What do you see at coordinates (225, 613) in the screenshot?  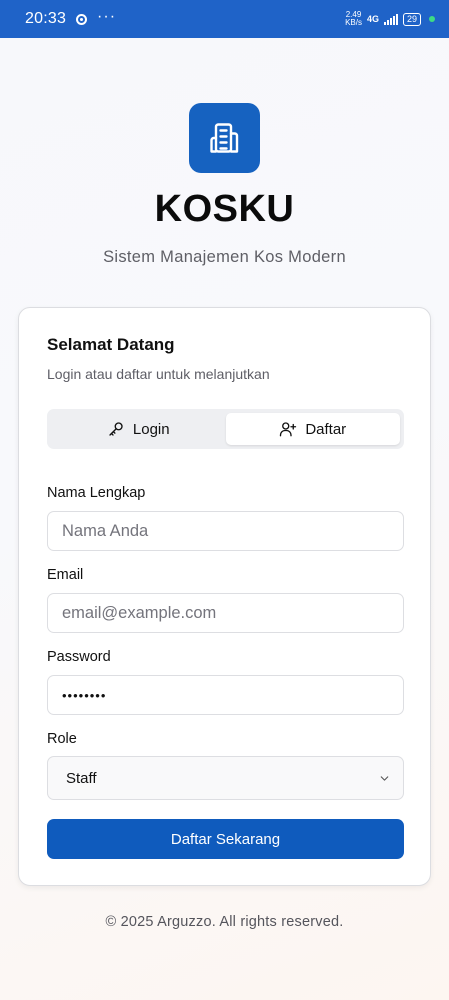 I see `email-input` at bounding box center [225, 613].